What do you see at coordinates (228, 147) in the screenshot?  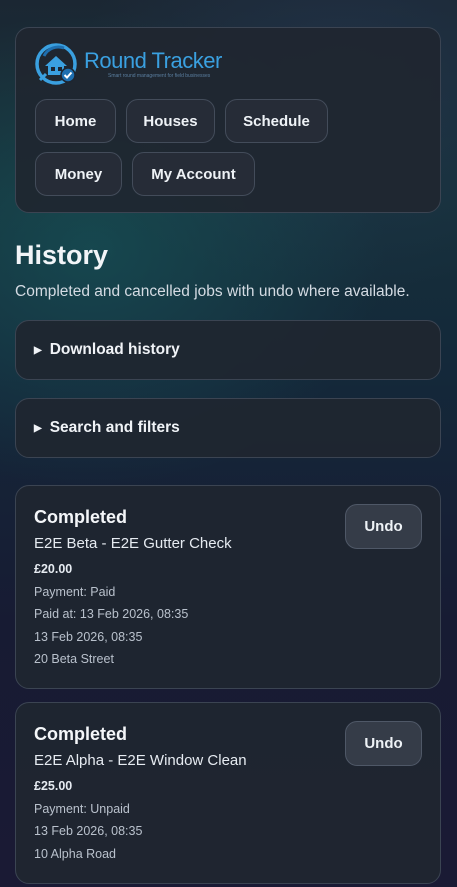 I see `main-nav: Home Houses Schedule Money My Account` at bounding box center [228, 147].